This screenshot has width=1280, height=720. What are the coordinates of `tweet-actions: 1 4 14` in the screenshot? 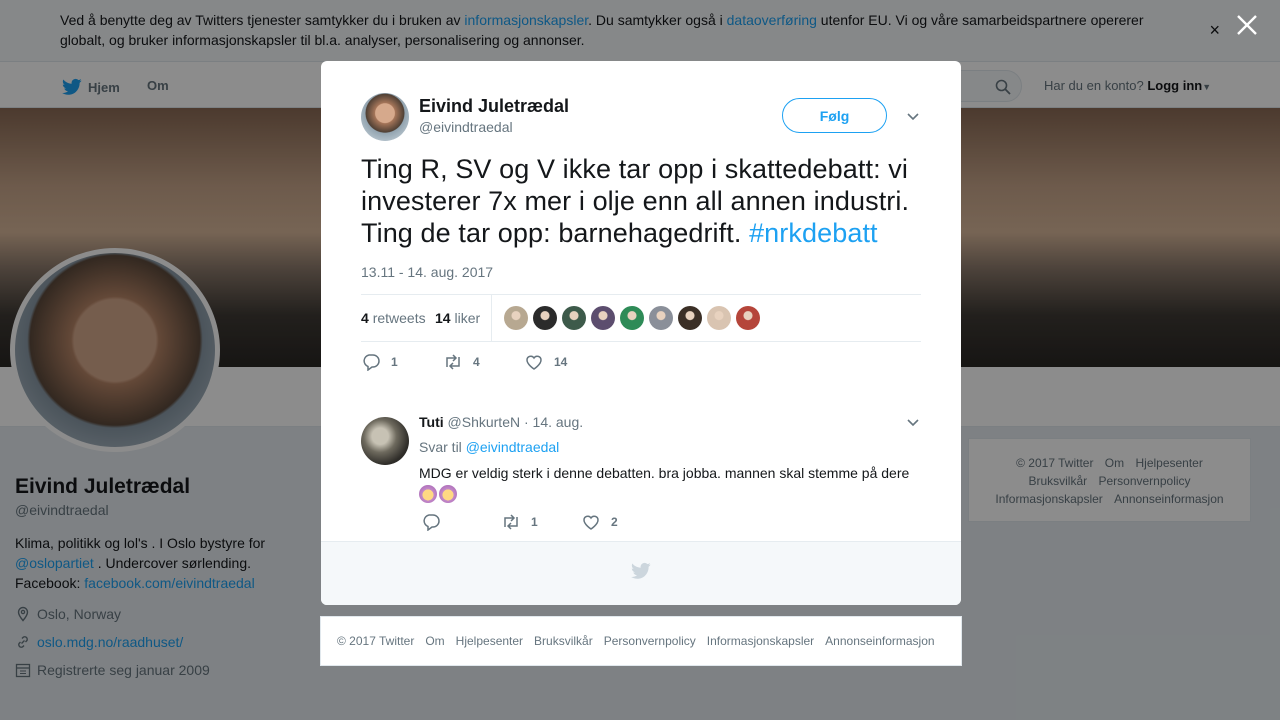 It's located at (464, 362).